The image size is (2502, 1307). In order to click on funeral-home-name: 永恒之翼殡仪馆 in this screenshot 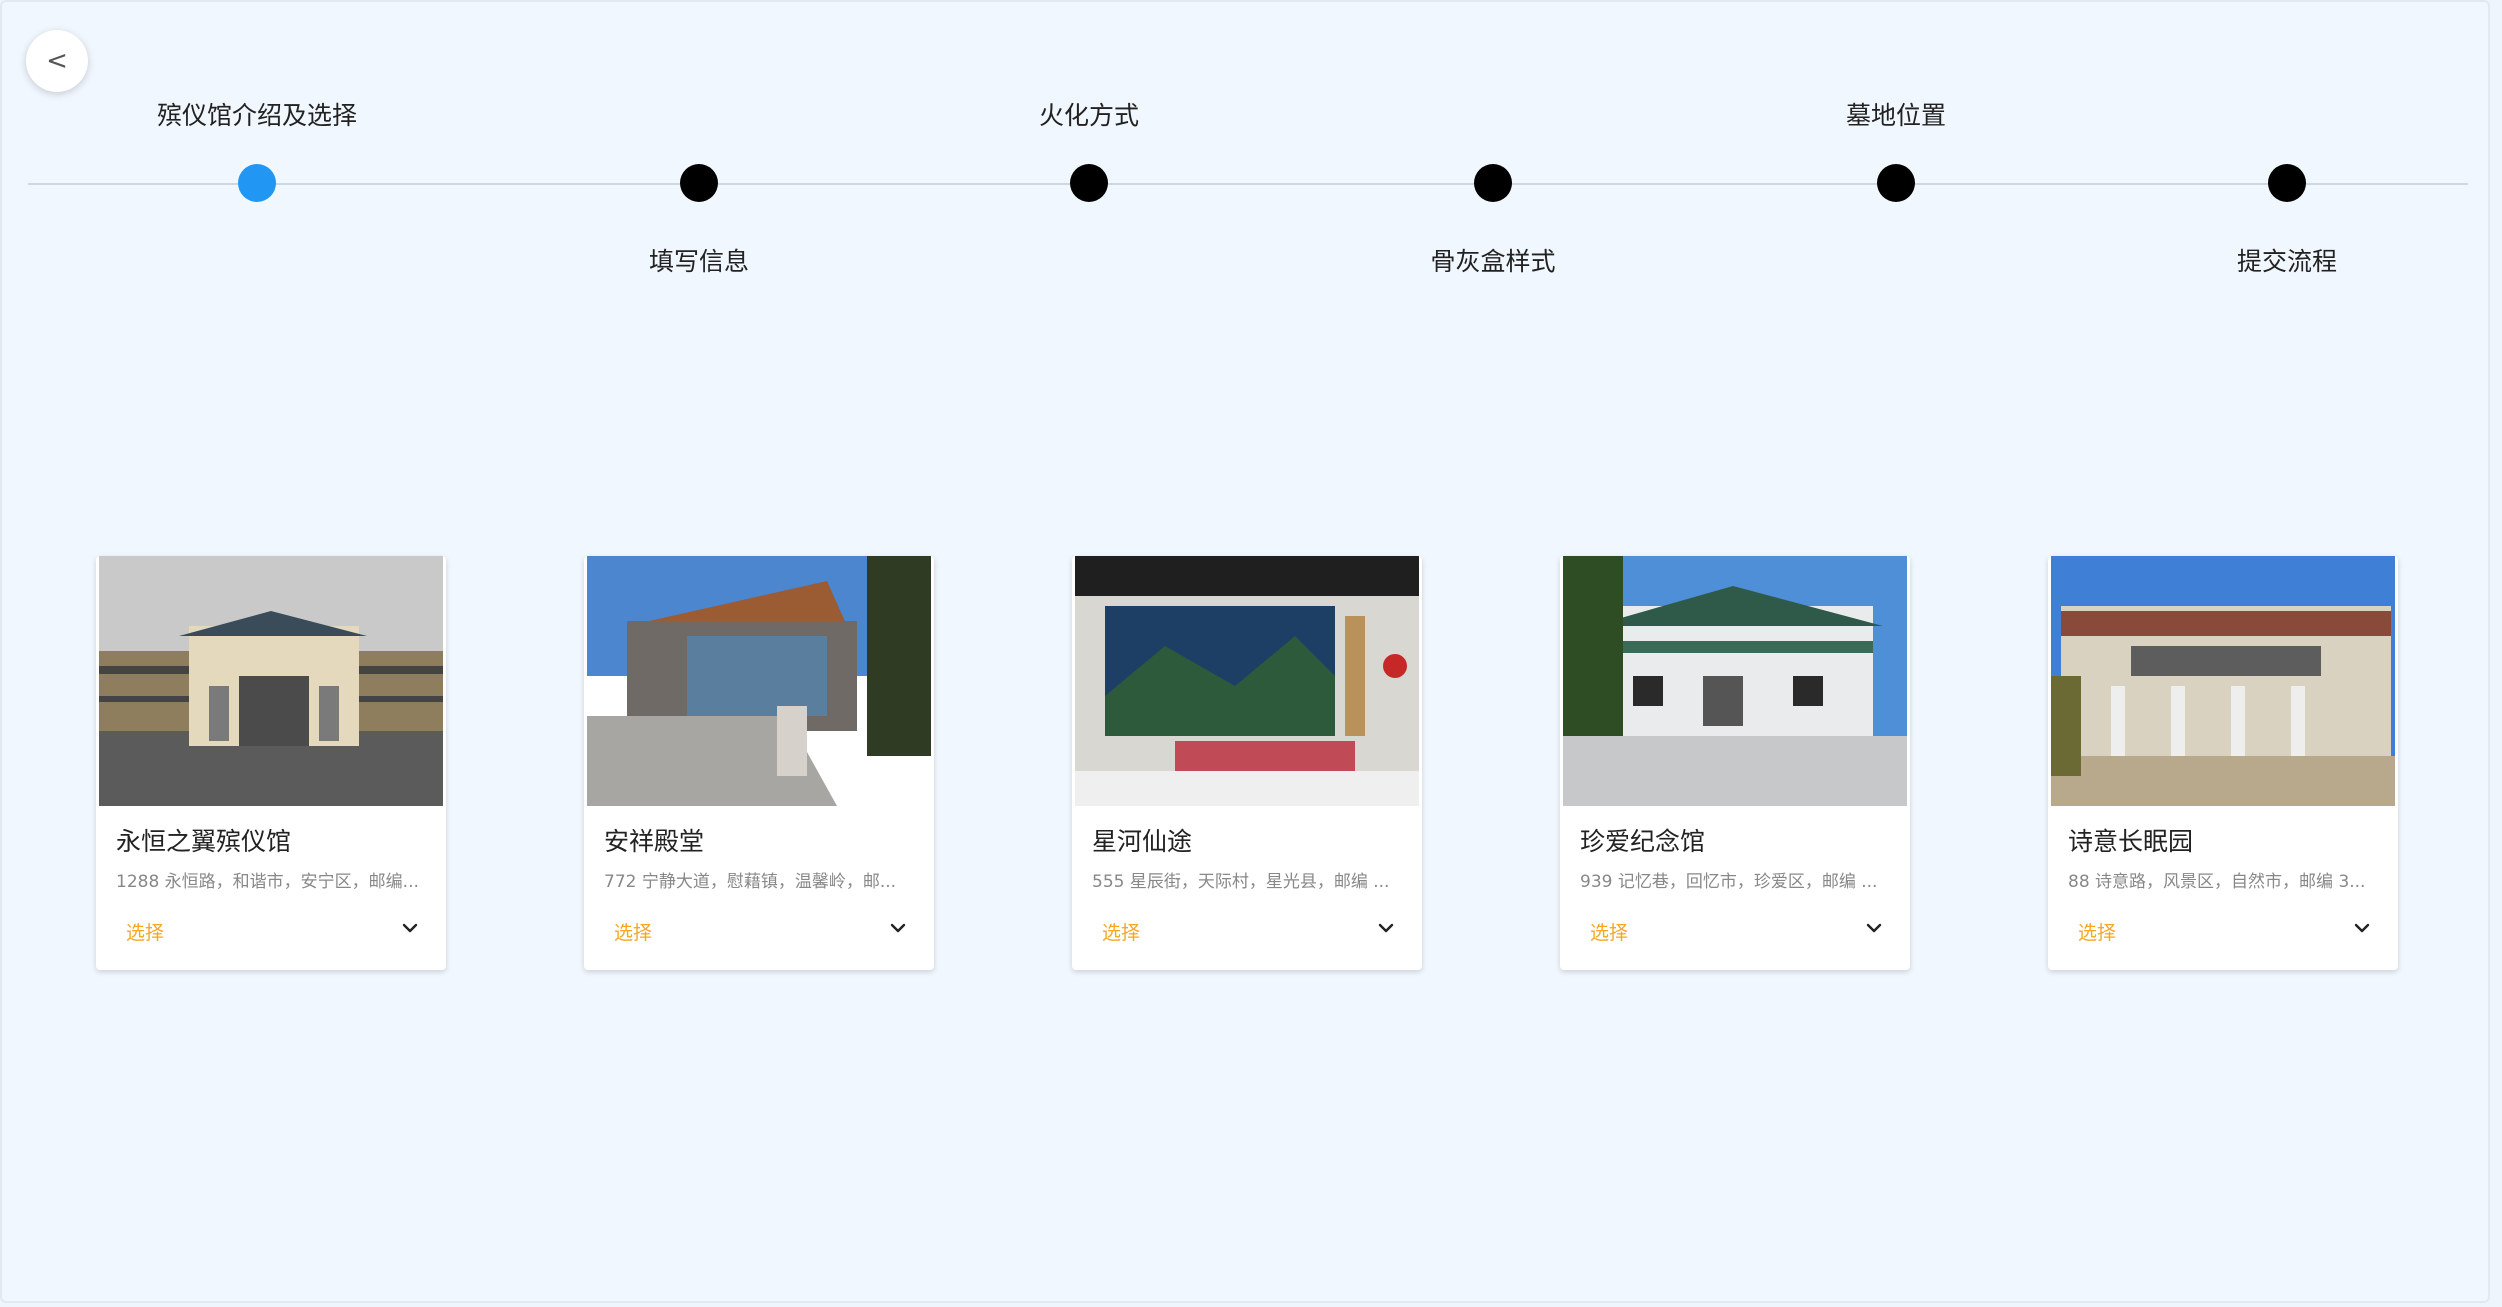, I will do `click(204, 841)`.